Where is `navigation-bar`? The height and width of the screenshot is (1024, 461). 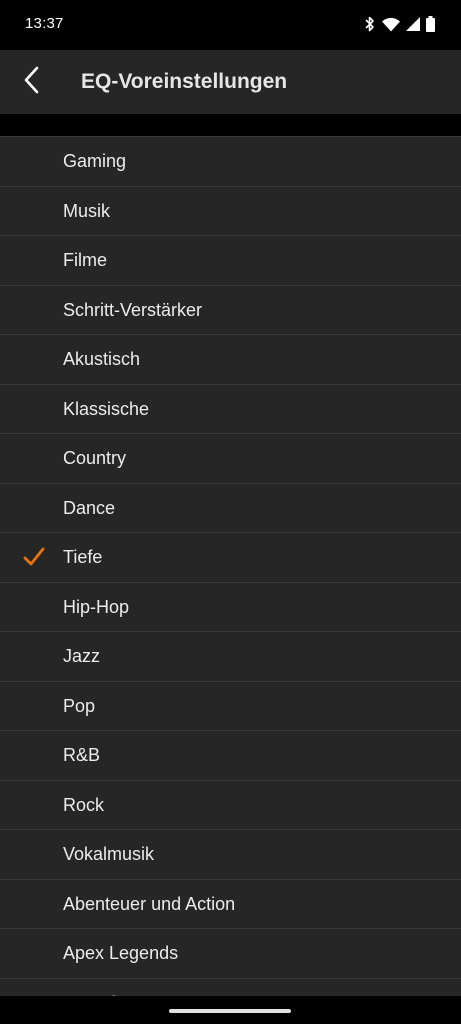 navigation-bar is located at coordinates (230, 1010).